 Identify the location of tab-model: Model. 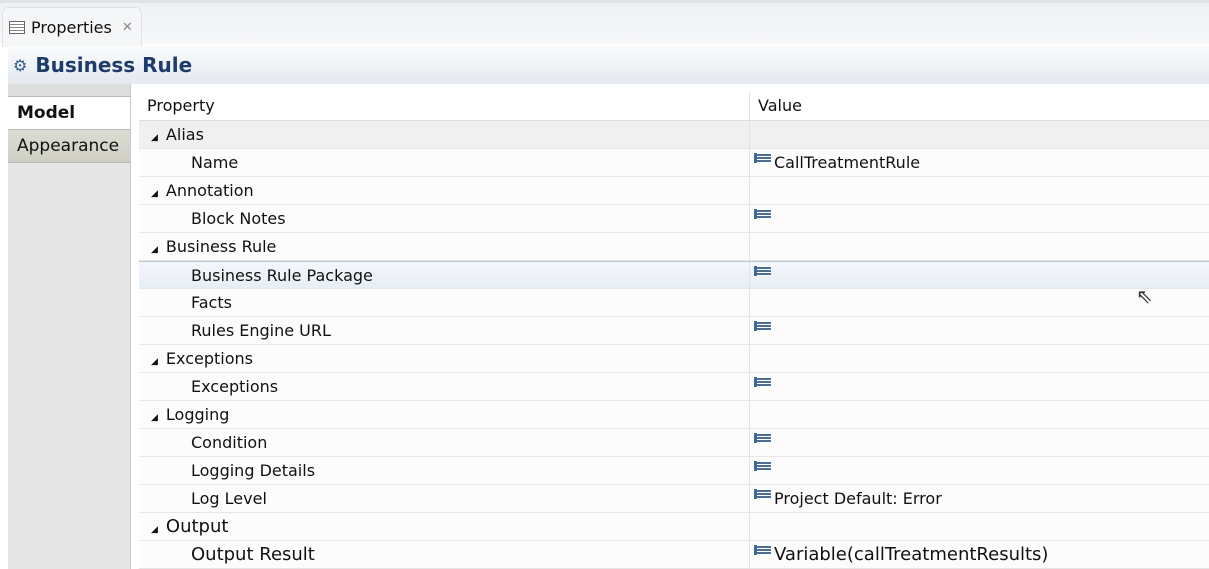
(69, 113).